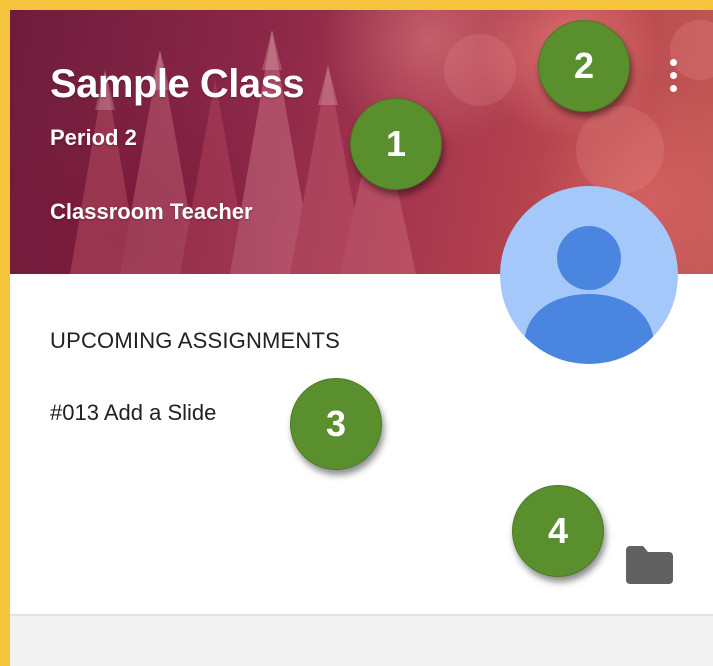 The height and width of the screenshot is (666, 713). I want to click on assignment-link: #013 Add a Slide, so click(133, 413).